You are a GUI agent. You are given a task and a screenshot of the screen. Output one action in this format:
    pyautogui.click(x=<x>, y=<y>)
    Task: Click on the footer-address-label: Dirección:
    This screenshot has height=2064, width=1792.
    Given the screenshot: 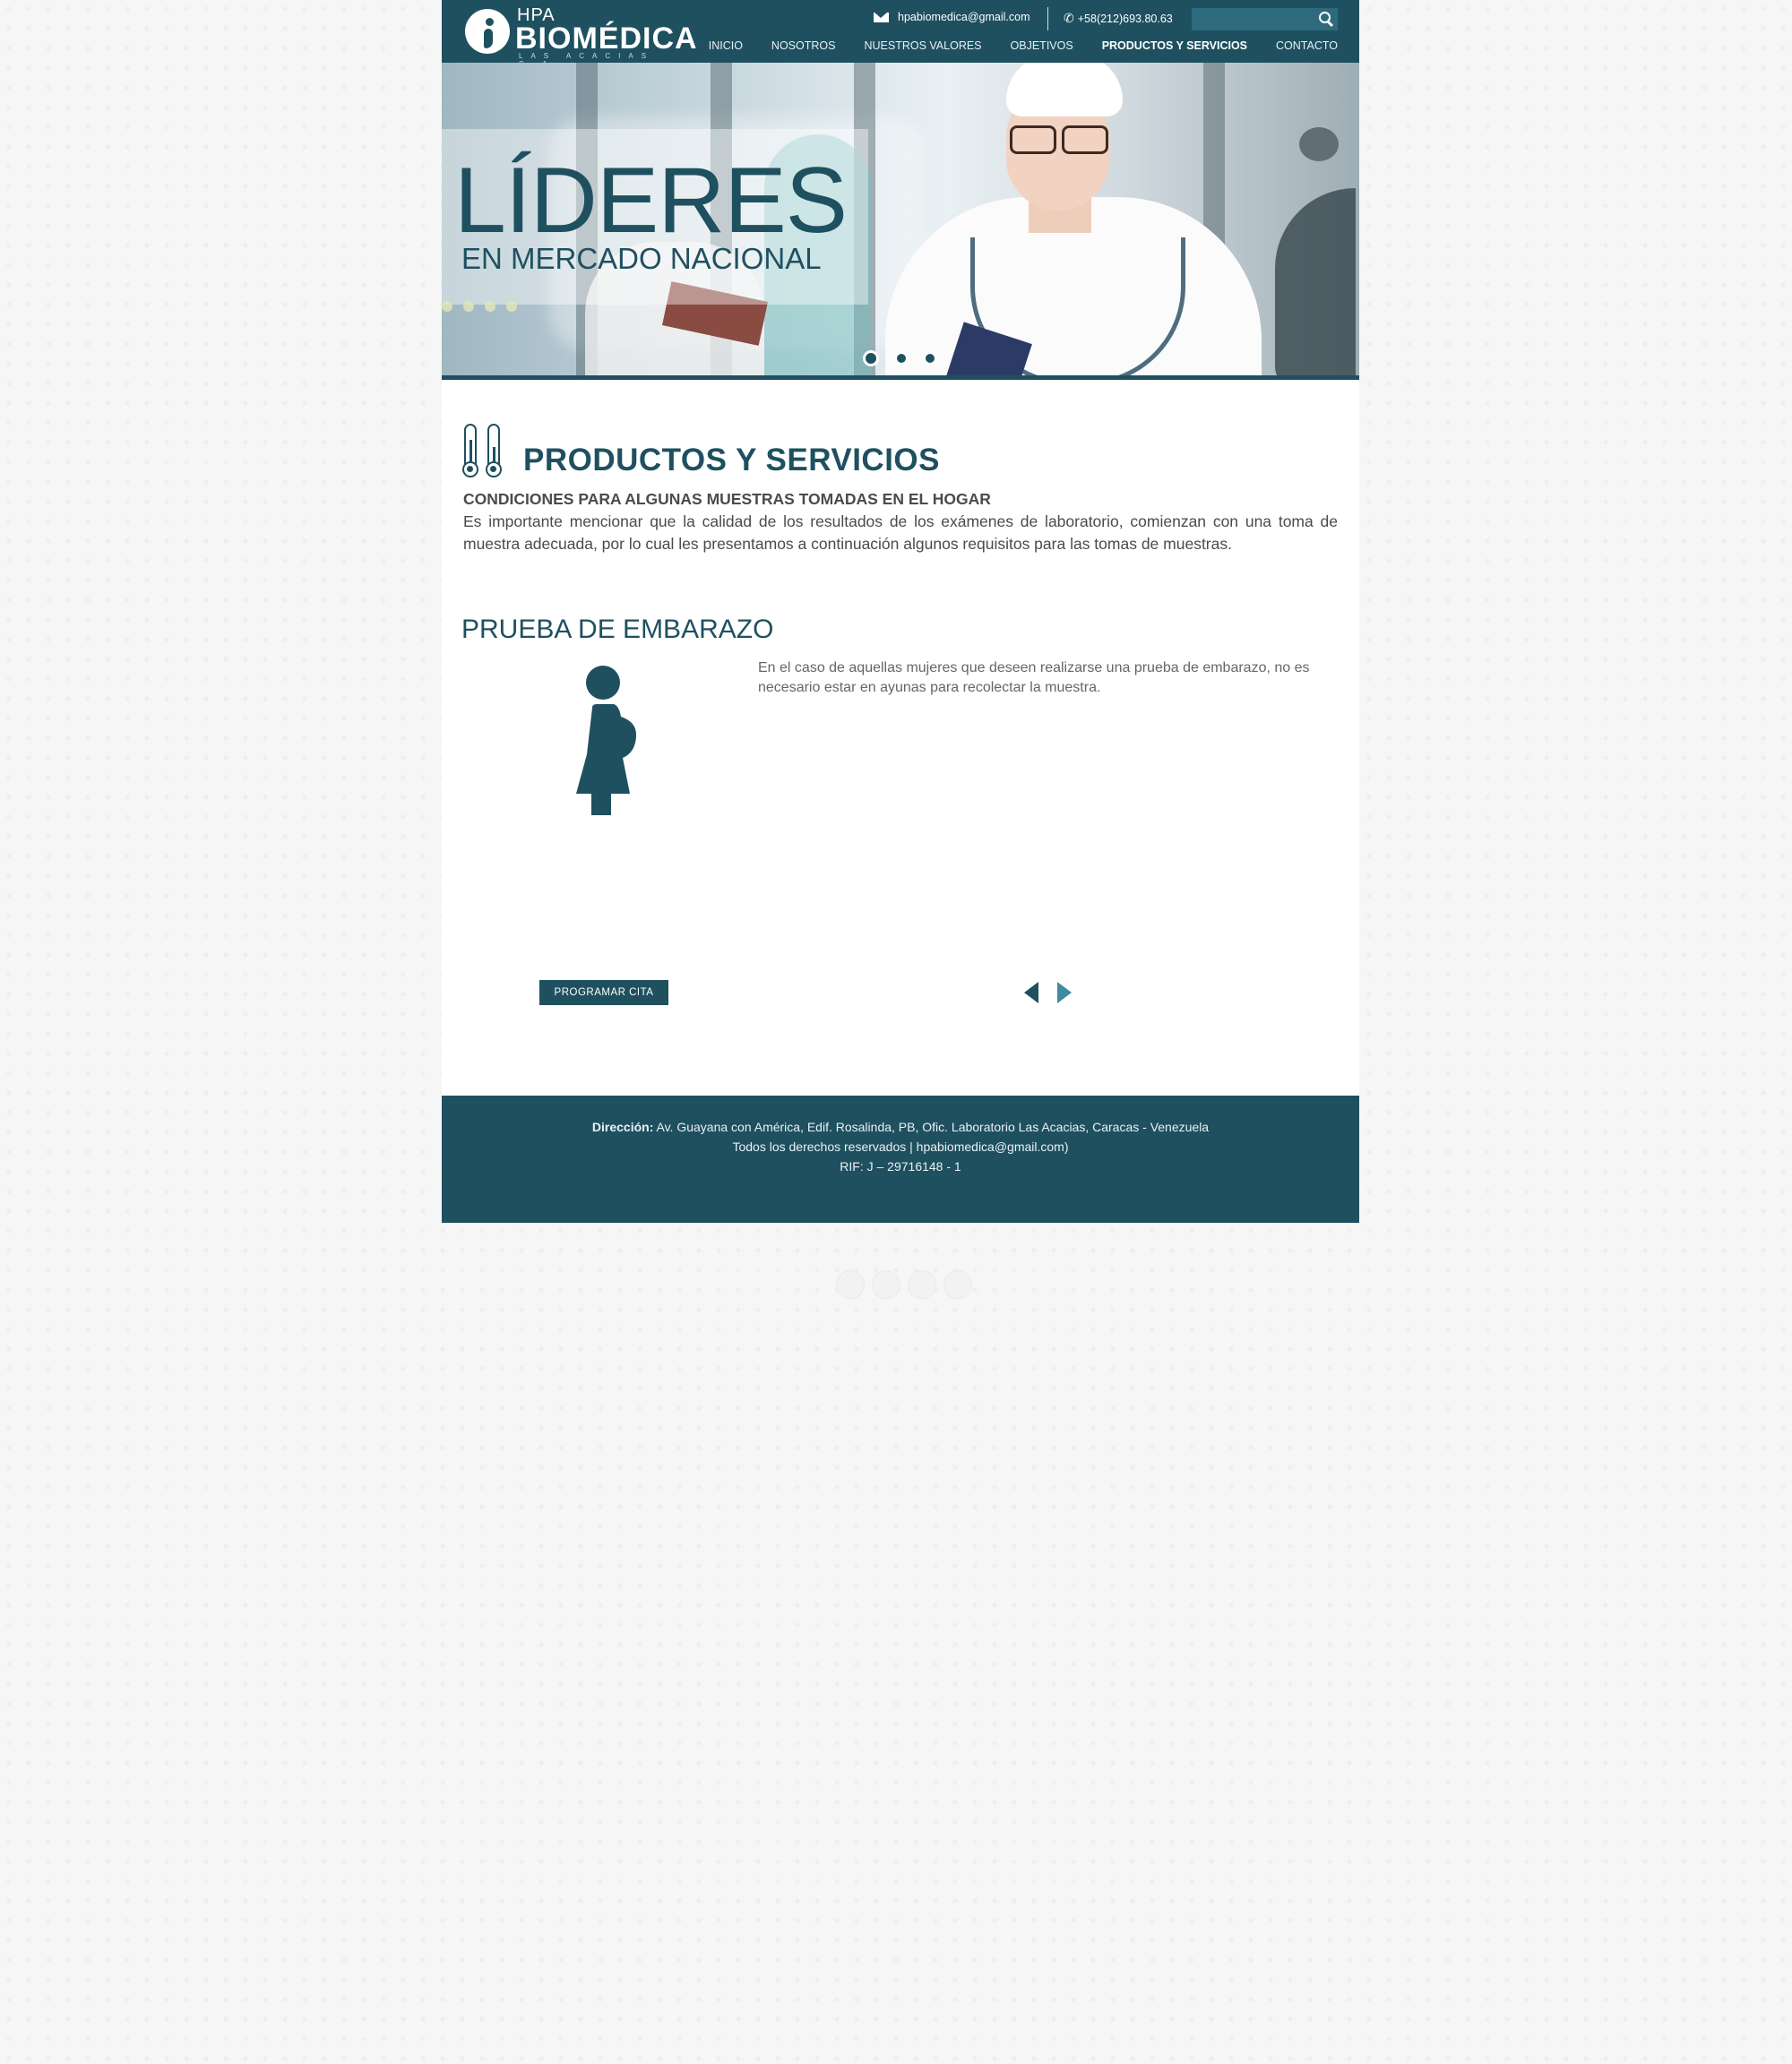 What is the action you would take?
    pyautogui.click(x=622, y=1127)
    